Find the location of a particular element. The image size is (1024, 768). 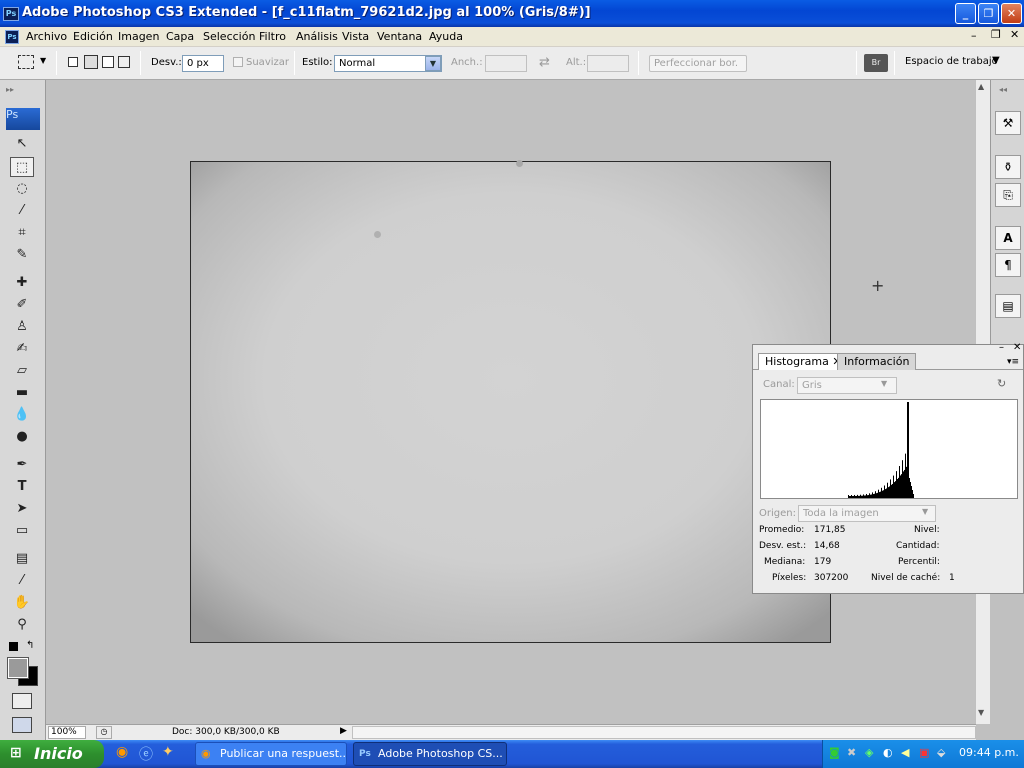

menu-archivo: Archivo is located at coordinates (46, 36).